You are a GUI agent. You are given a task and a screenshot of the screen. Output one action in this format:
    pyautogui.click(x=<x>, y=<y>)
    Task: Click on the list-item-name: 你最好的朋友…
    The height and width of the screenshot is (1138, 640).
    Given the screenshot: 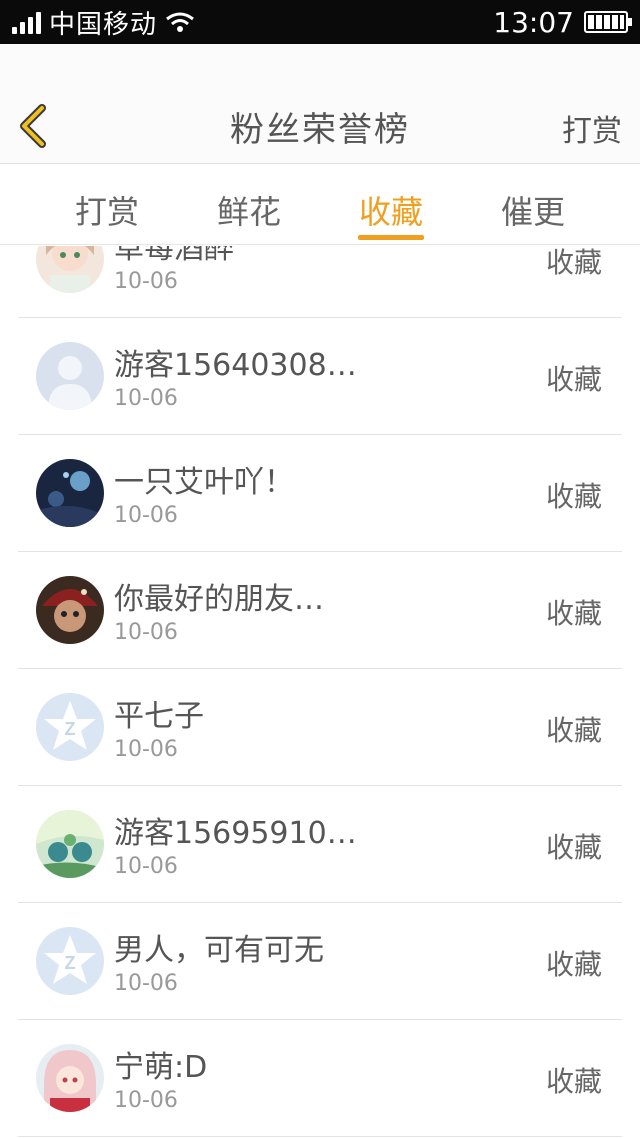 What is the action you would take?
    pyautogui.click(x=219, y=599)
    